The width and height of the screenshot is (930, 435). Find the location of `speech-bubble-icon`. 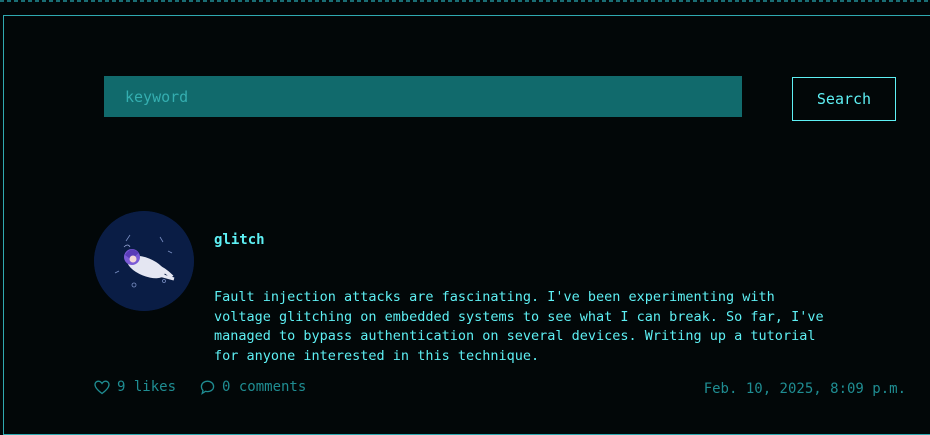

speech-bubble-icon is located at coordinates (207, 387).